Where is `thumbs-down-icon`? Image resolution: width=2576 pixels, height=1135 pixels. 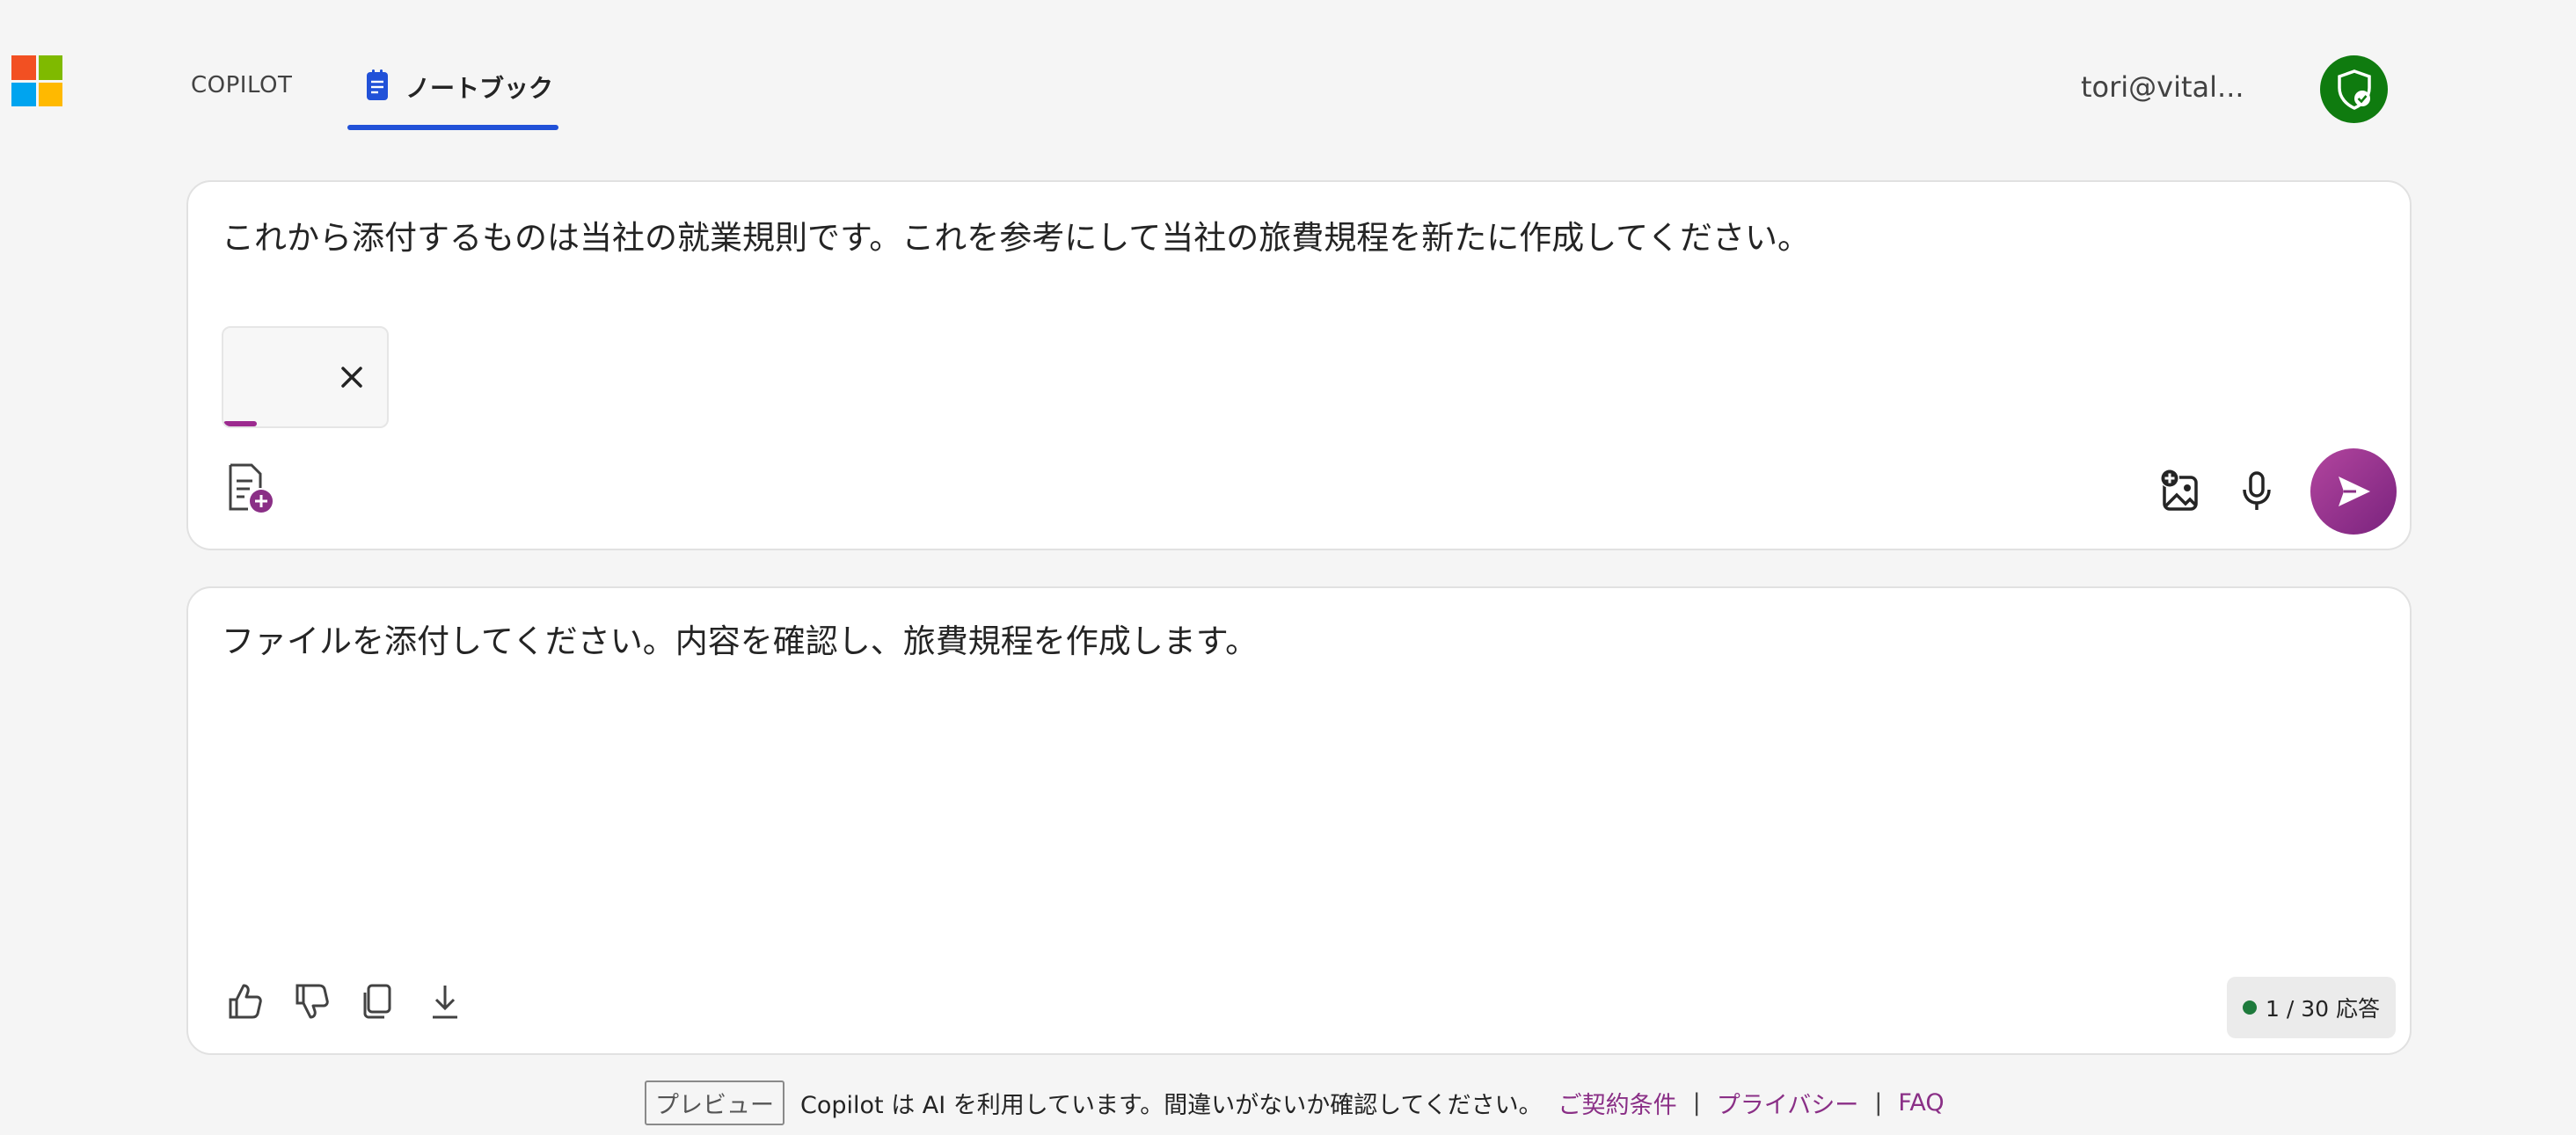
thumbs-down-icon is located at coordinates (311, 1001).